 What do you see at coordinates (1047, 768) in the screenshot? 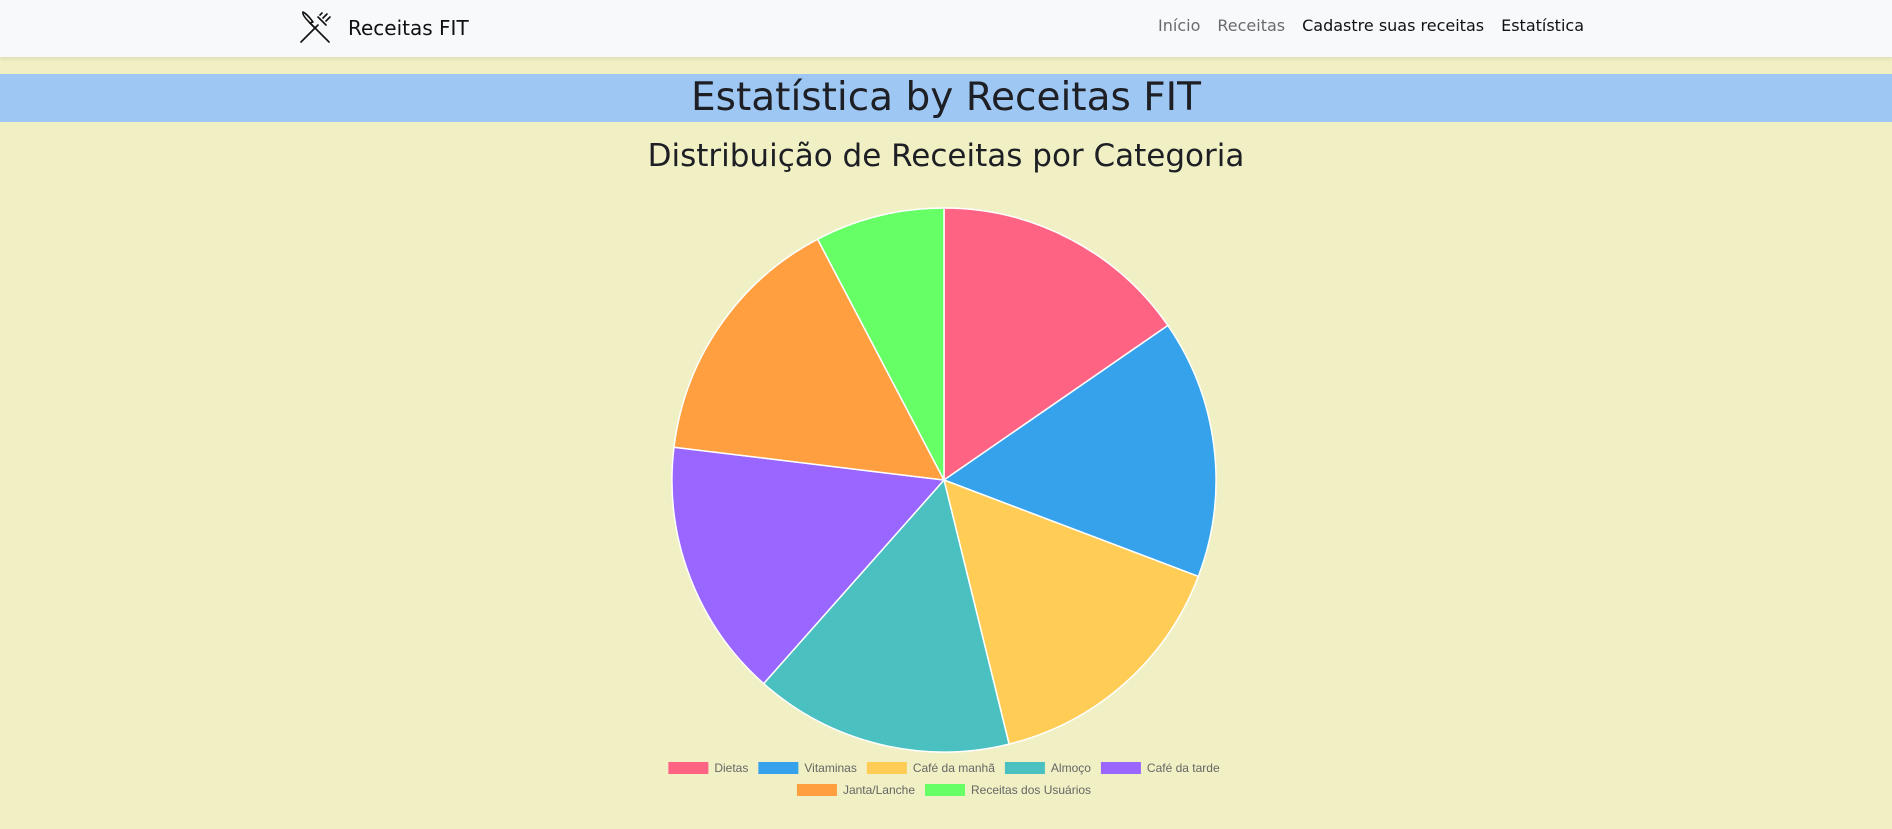
I see `legend-item-3: Almoço` at bounding box center [1047, 768].